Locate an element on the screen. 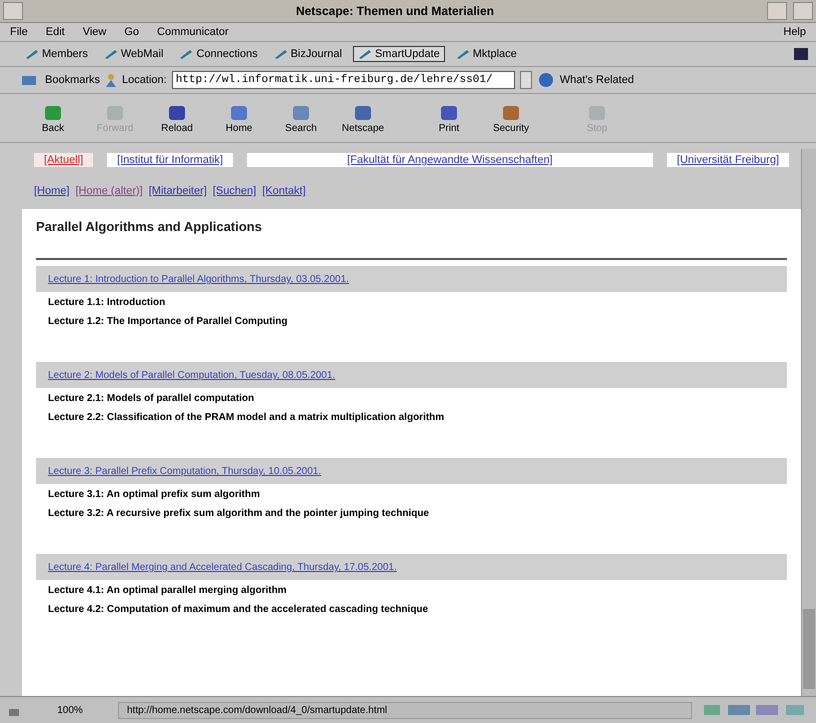 This screenshot has height=723, width=816. lecture-topic: Lecture 1.1: Introduction is located at coordinates (106, 303).